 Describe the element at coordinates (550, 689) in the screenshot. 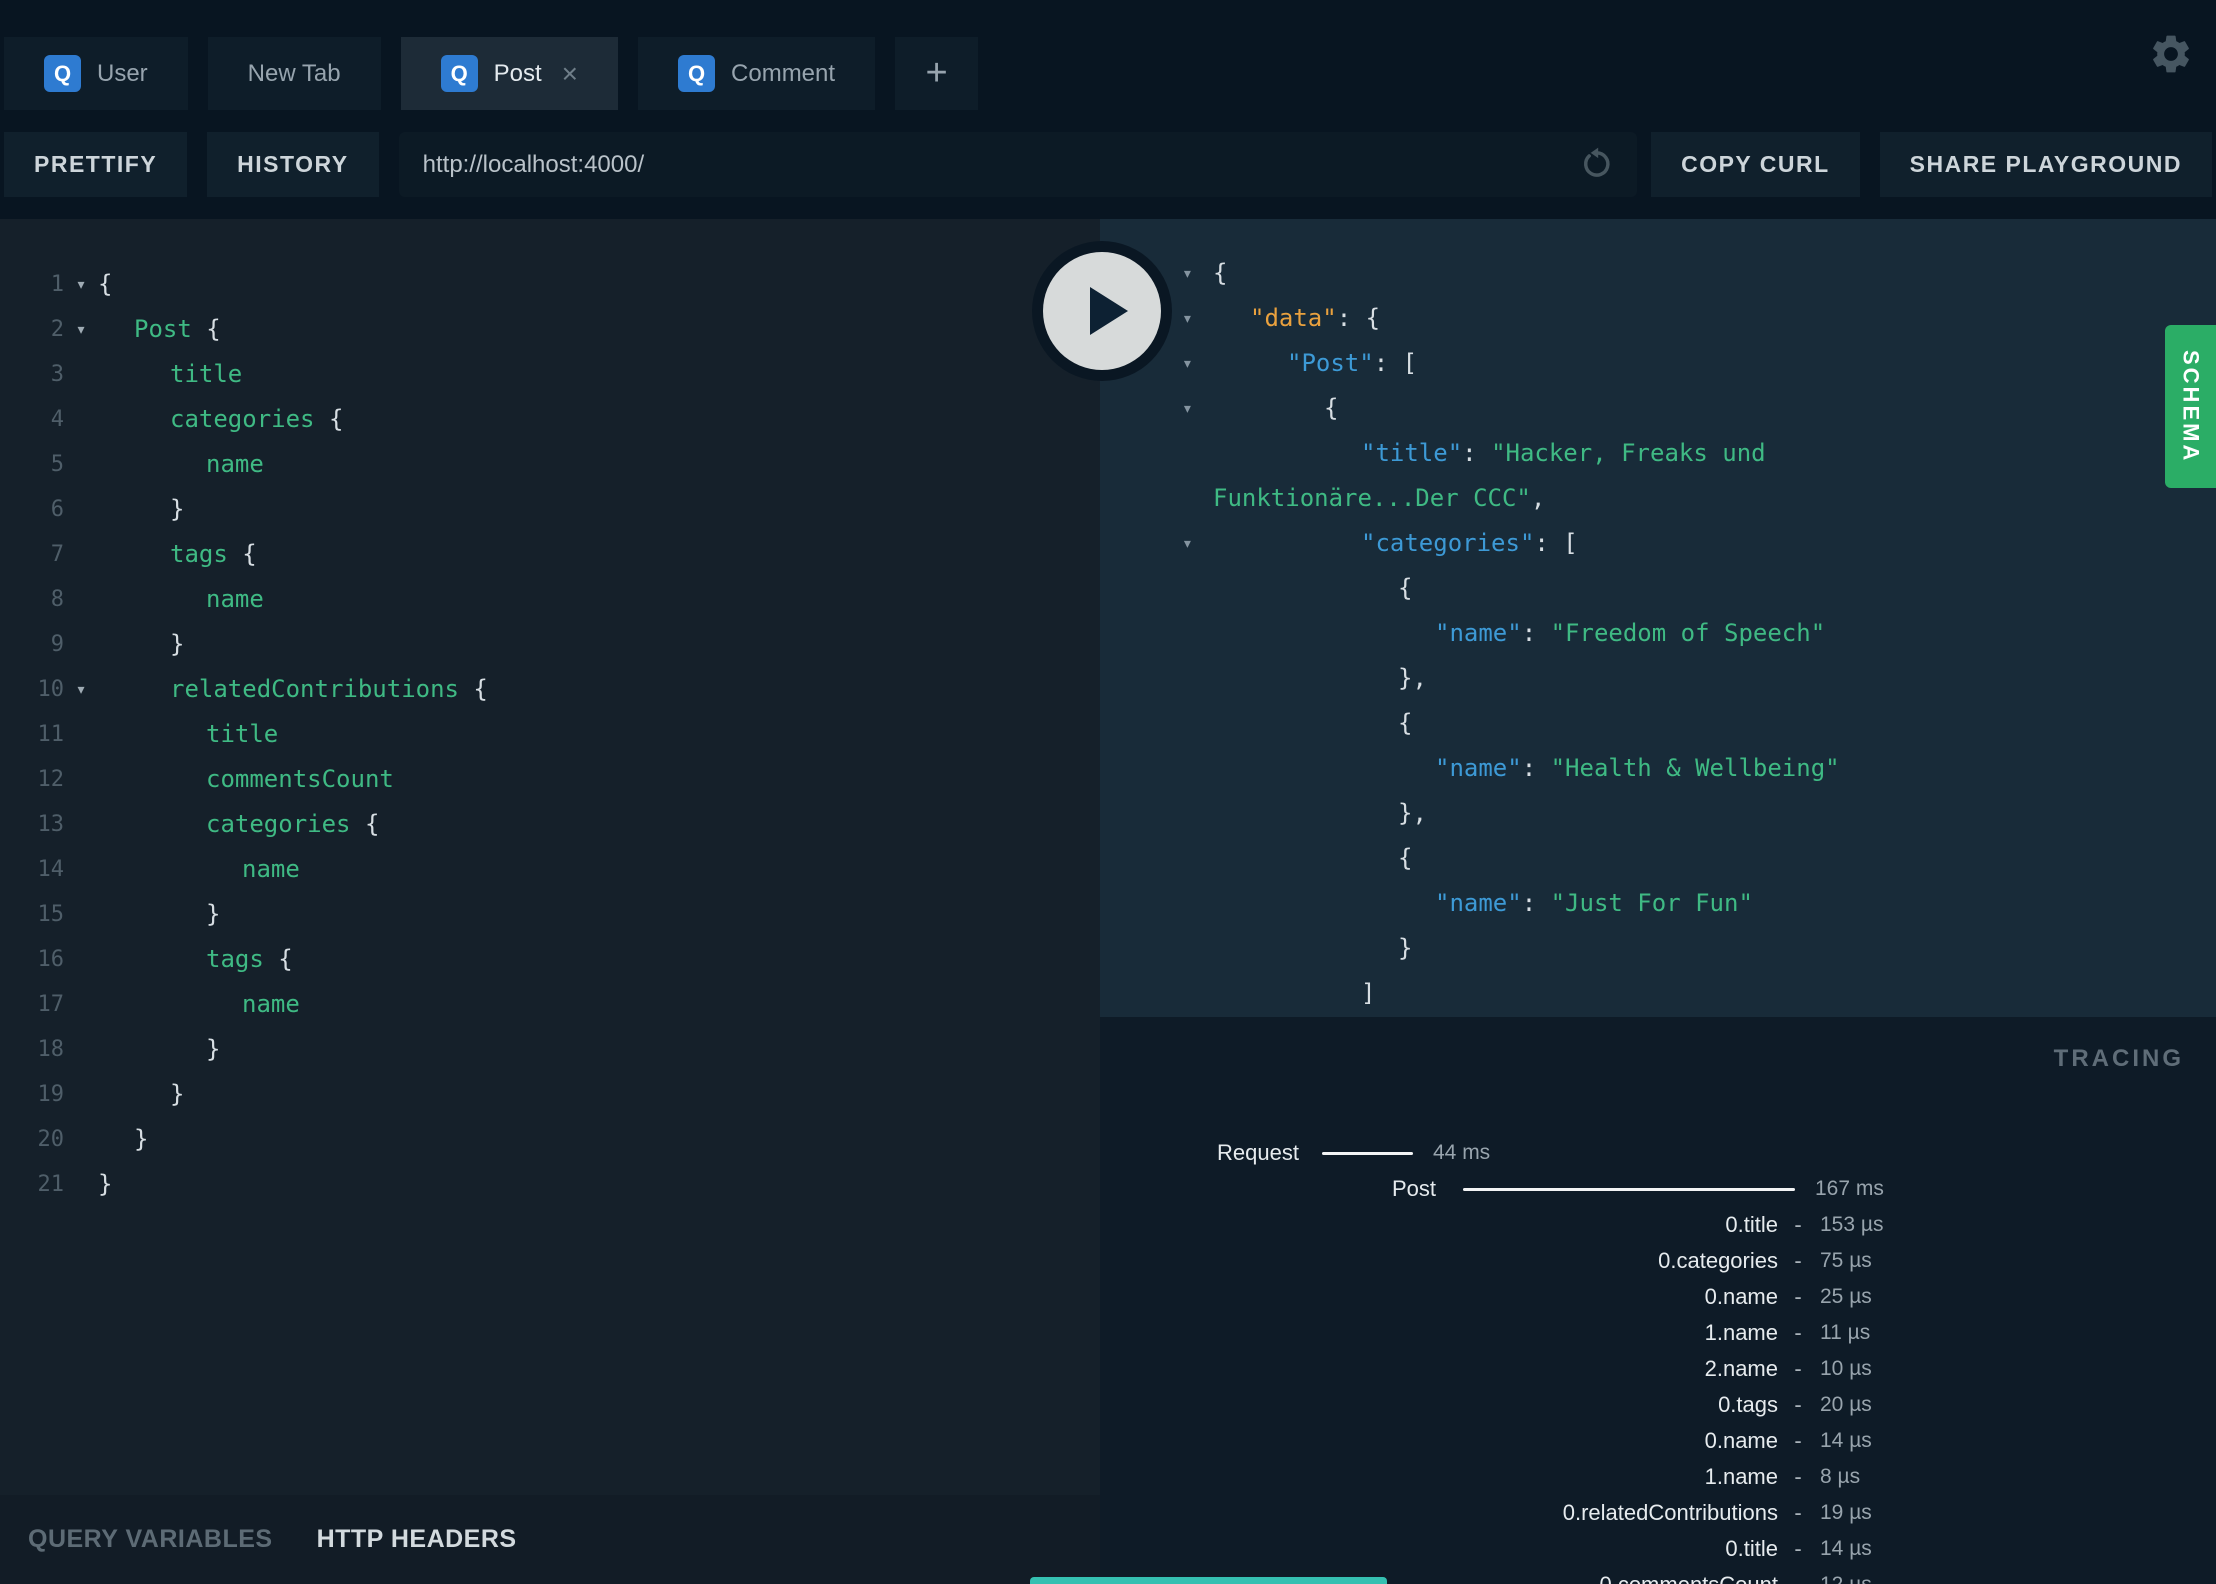

I see `query-line: 10 ▾ relatedContributions {` at that location.